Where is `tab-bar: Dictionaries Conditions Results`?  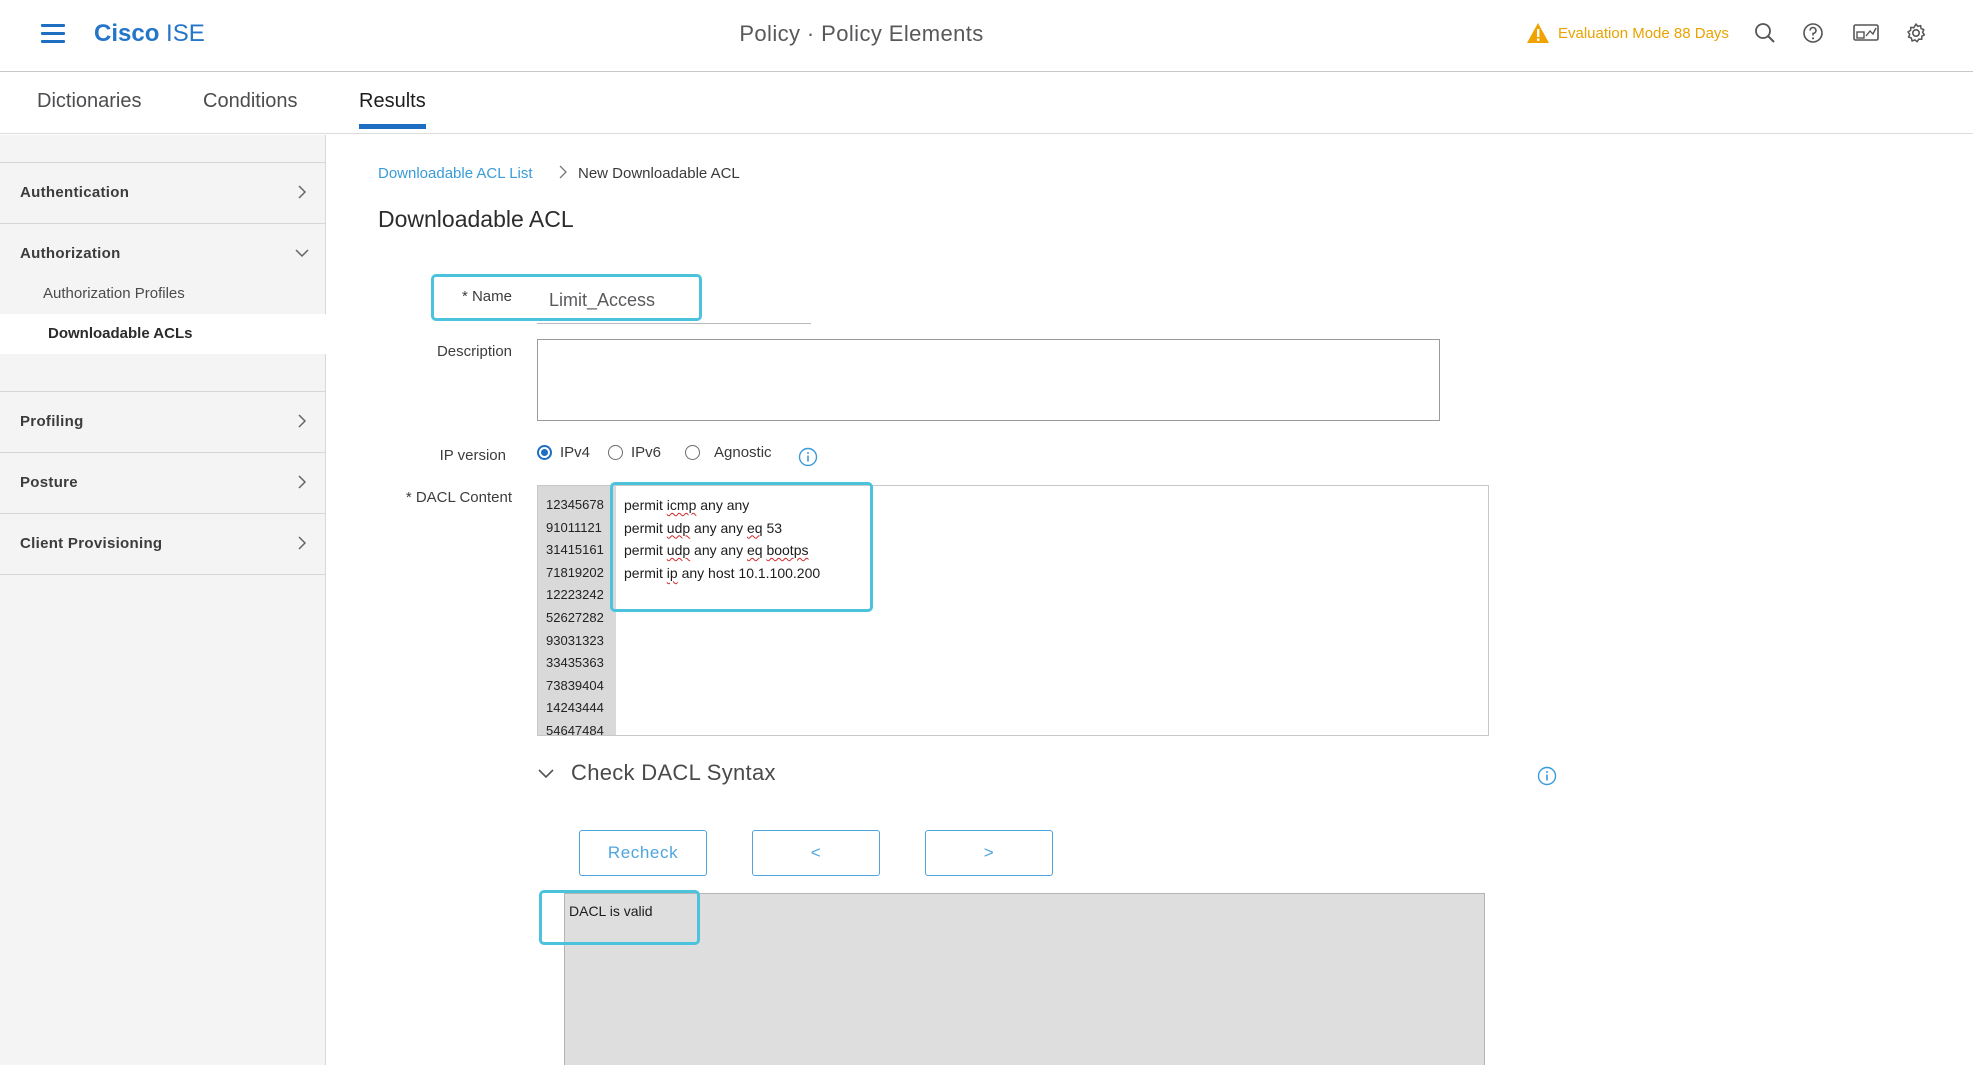 tab-bar: Dictionaries Conditions Results is located at coordinates (986, 103).